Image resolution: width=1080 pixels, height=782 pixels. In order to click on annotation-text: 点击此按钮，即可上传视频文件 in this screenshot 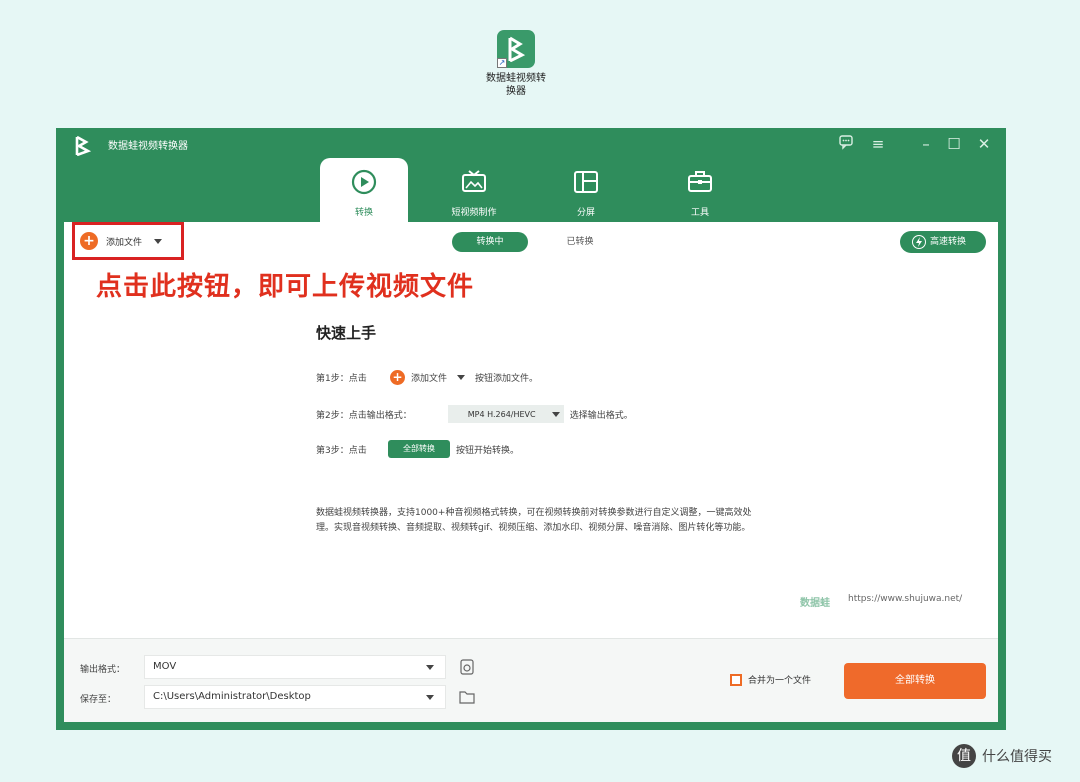, I will do `click(285, 287)`.